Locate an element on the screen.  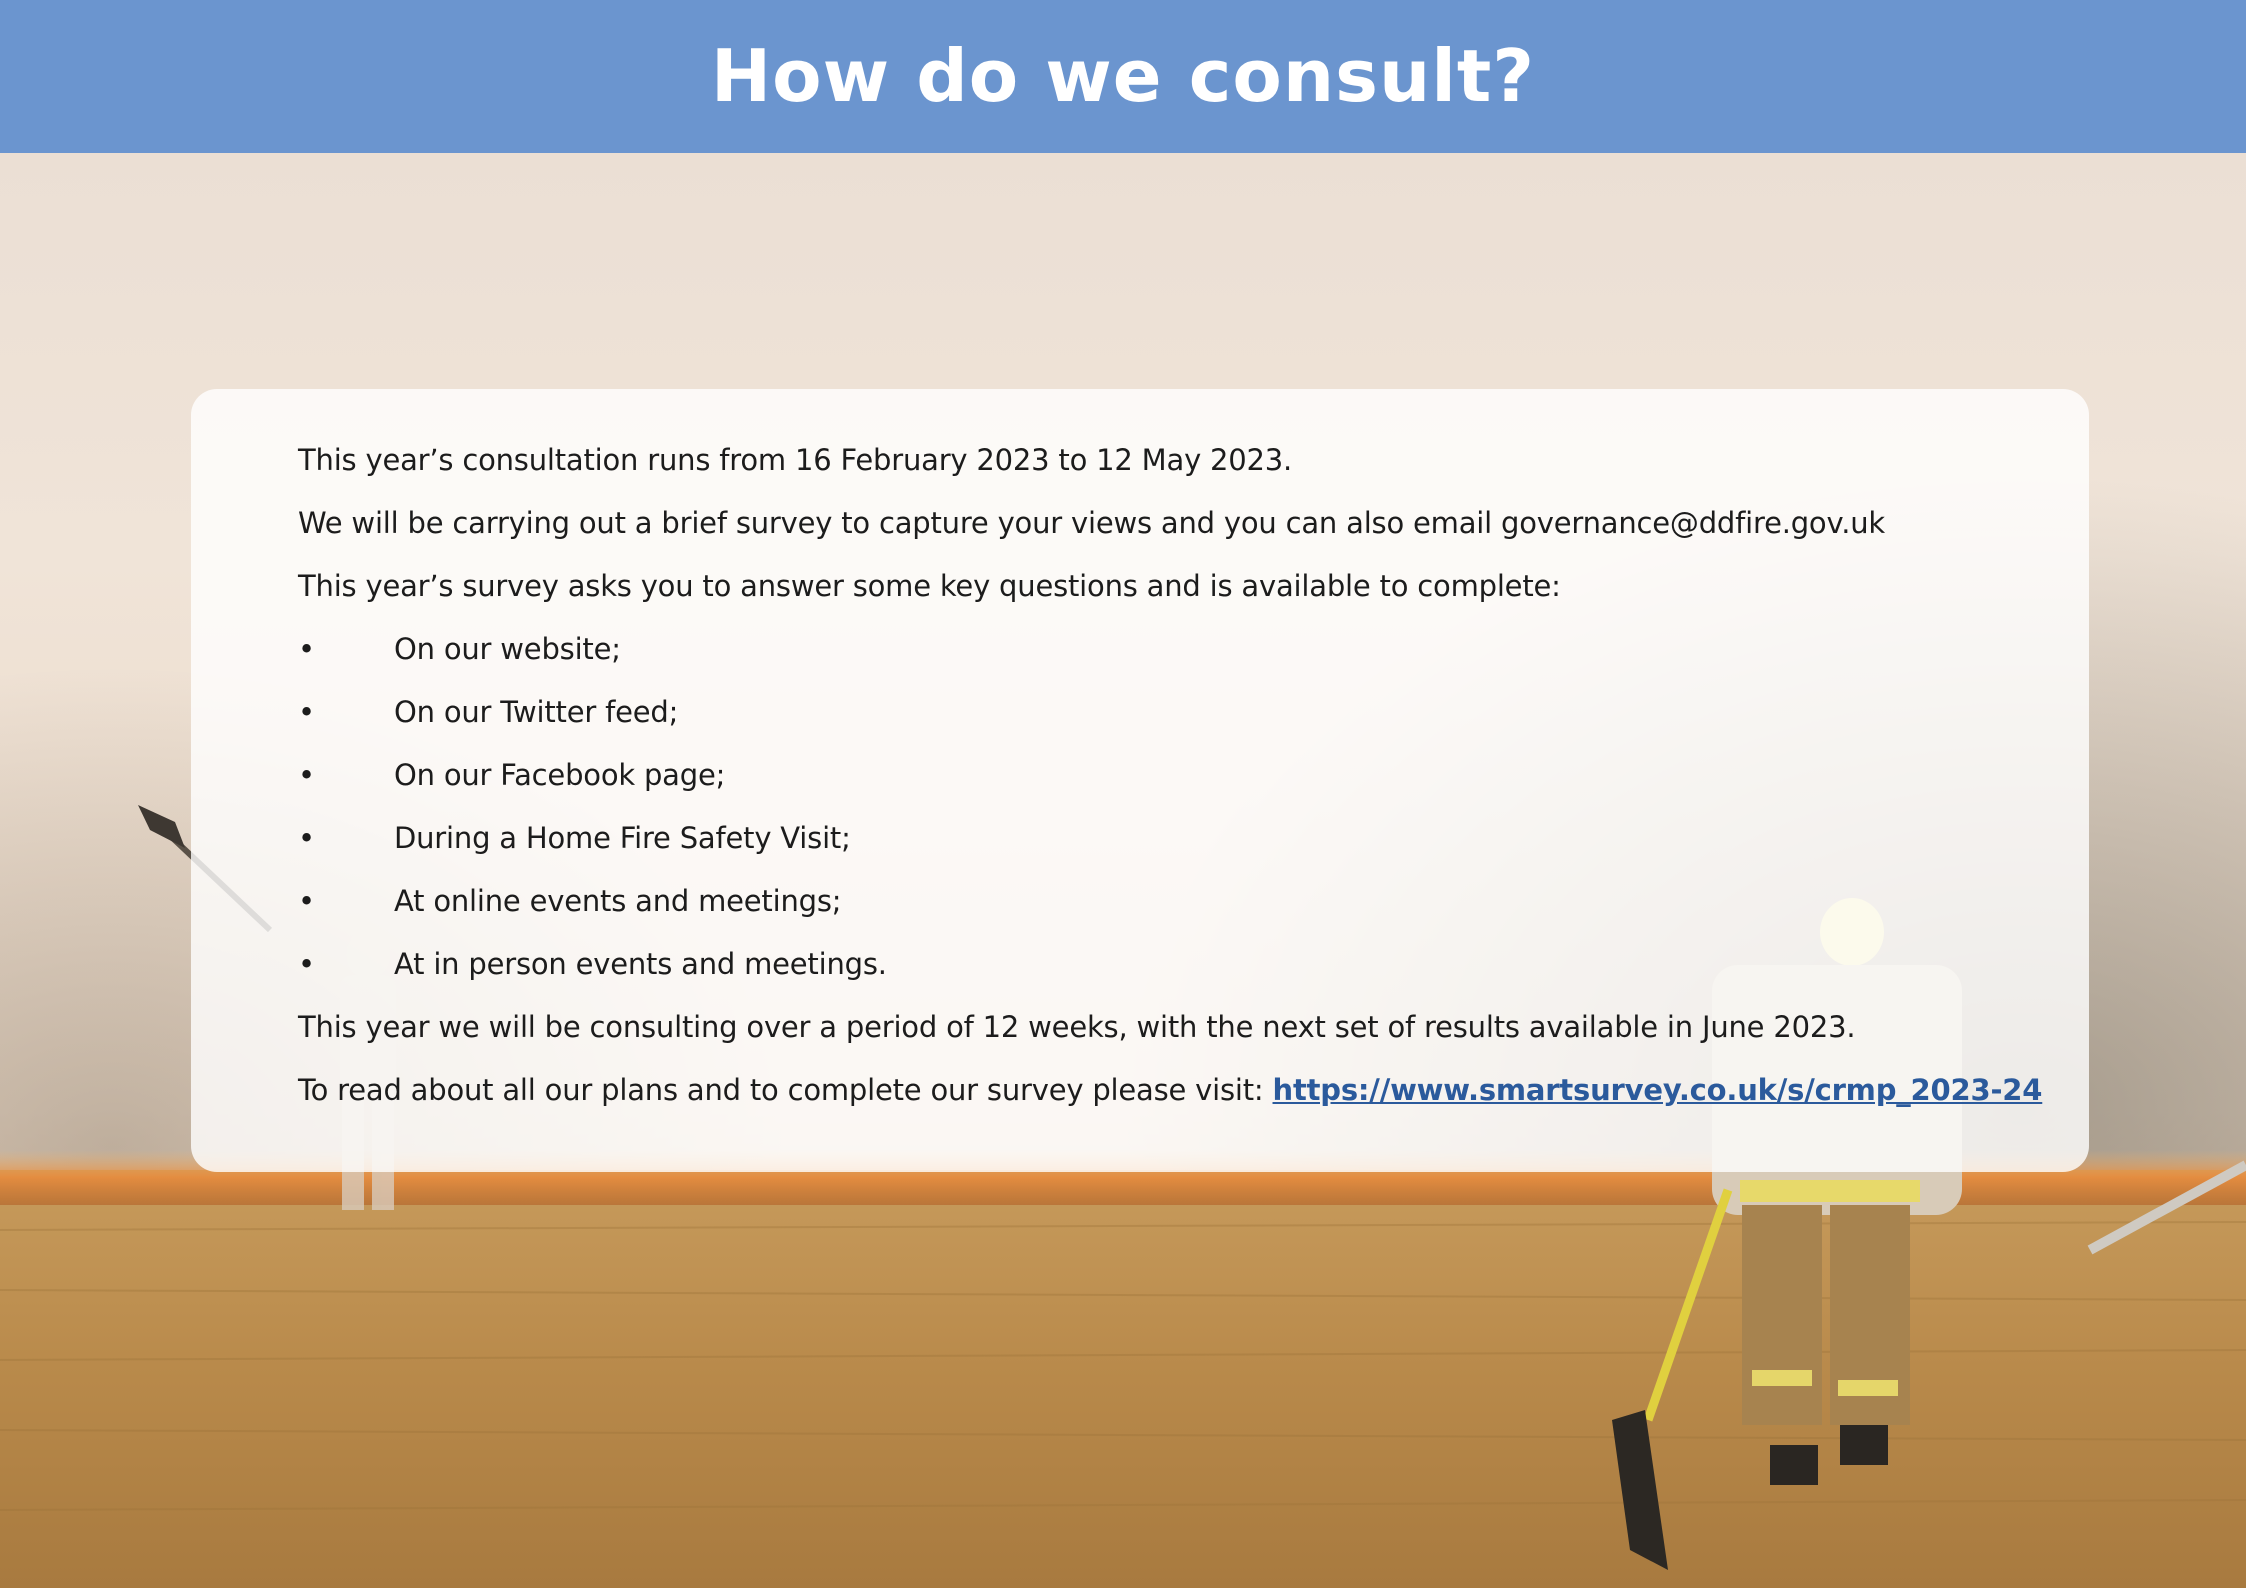
list-item-text: At in person events and meetings. is located at coordinates (640, 964).